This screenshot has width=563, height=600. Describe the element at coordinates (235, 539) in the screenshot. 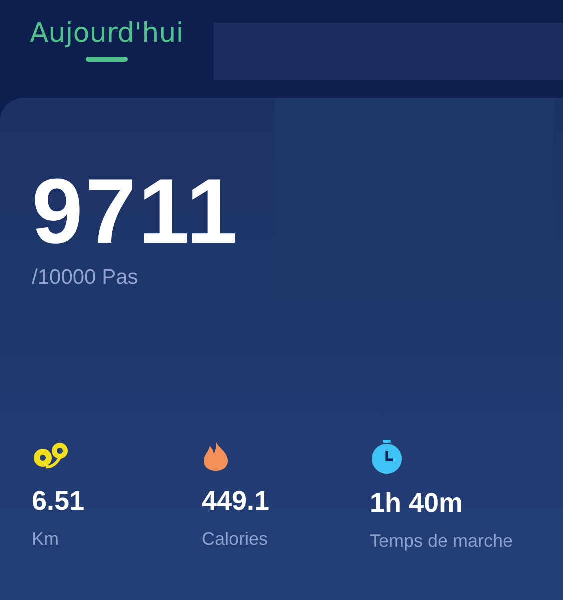

I see `stat-label: Calories` at that location.